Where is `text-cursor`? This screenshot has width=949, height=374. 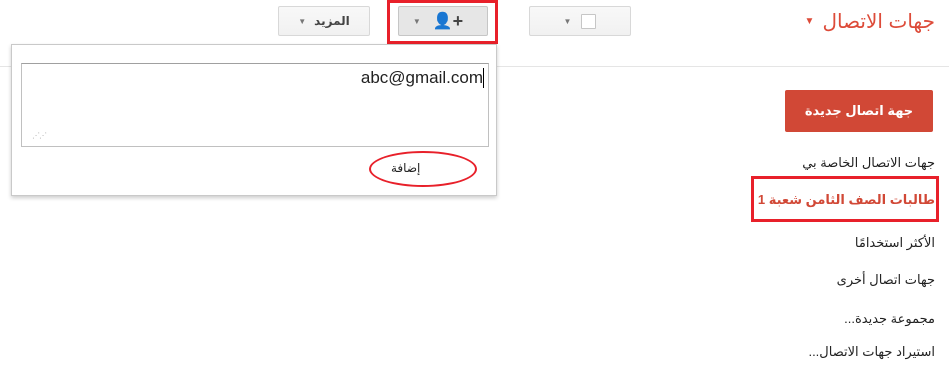 text-cursor is located at coordinates (483, 78).